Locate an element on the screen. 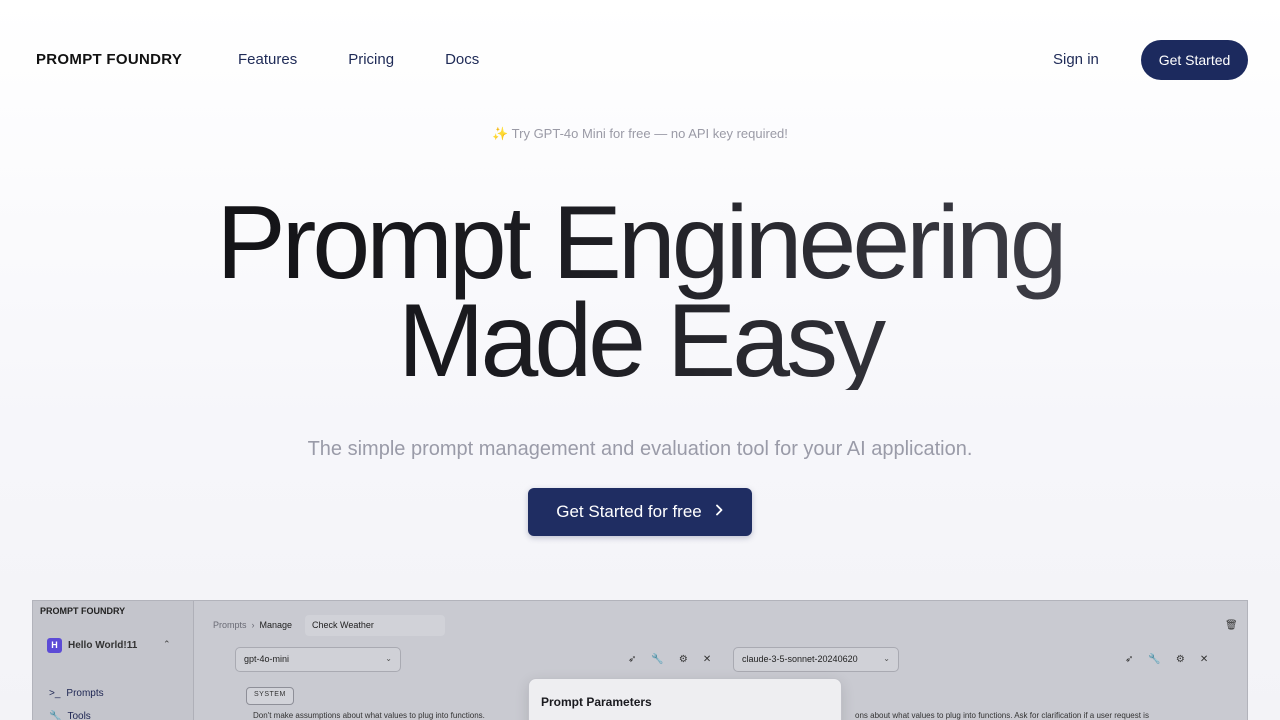  modal-title: Prompt Parameters is located at coordinates (596, 702).